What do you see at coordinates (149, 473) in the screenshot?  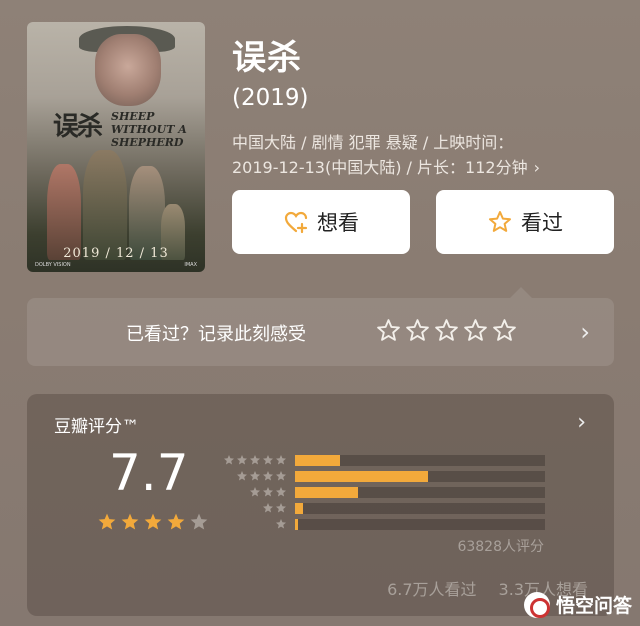 I see `rating-score: 7.7` at bounding box center [149, 473].